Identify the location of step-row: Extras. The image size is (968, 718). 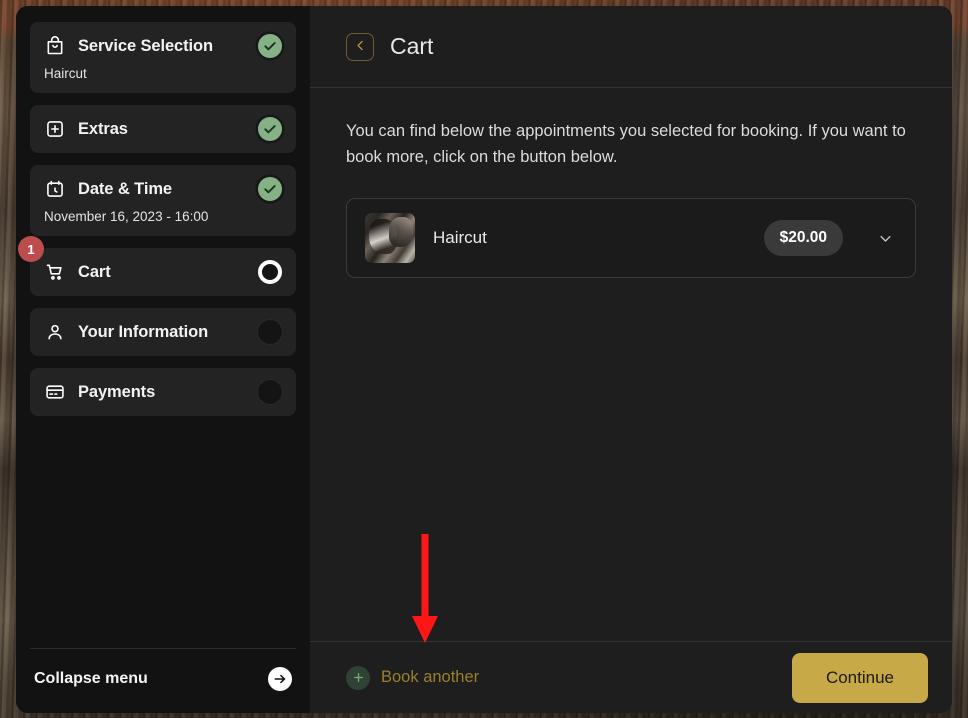
(163, 129).